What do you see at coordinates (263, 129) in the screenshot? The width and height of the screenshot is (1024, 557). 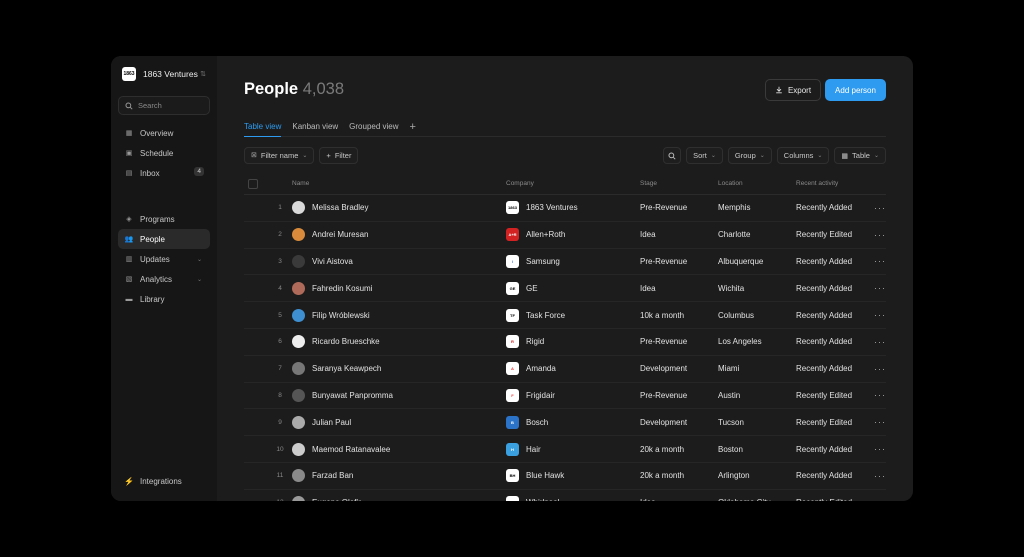 I see `tab-table-view: Table view` at bounding box center [263, 129].